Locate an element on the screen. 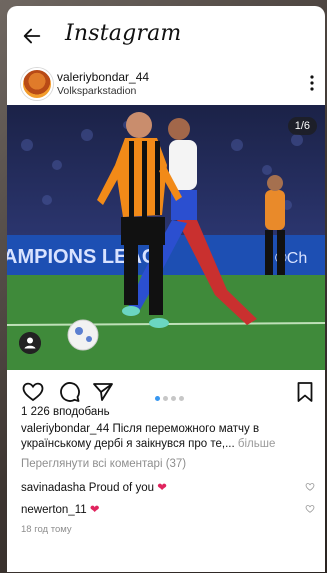 Image resolution: width=327 pixels, height=573 pixels. post-actions is located at coordinates (166, 392).